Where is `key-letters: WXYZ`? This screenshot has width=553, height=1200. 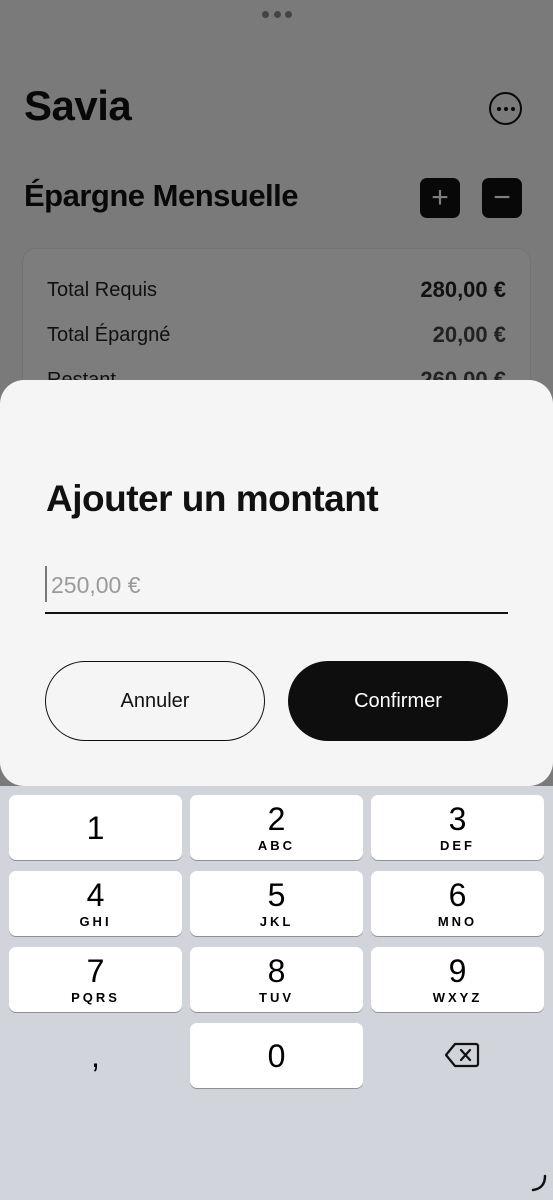
key-letters: WXYZ is located at coordinates (457, 997).